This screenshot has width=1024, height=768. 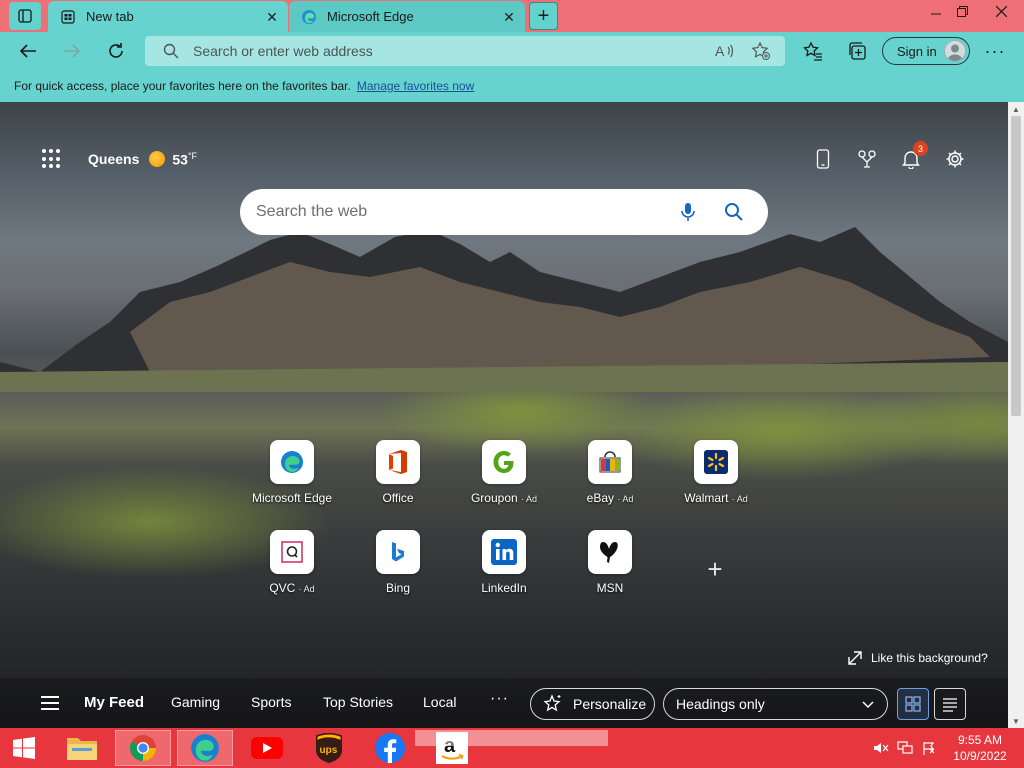 I want to click on avatar-icon, so click(x=955, y=51).